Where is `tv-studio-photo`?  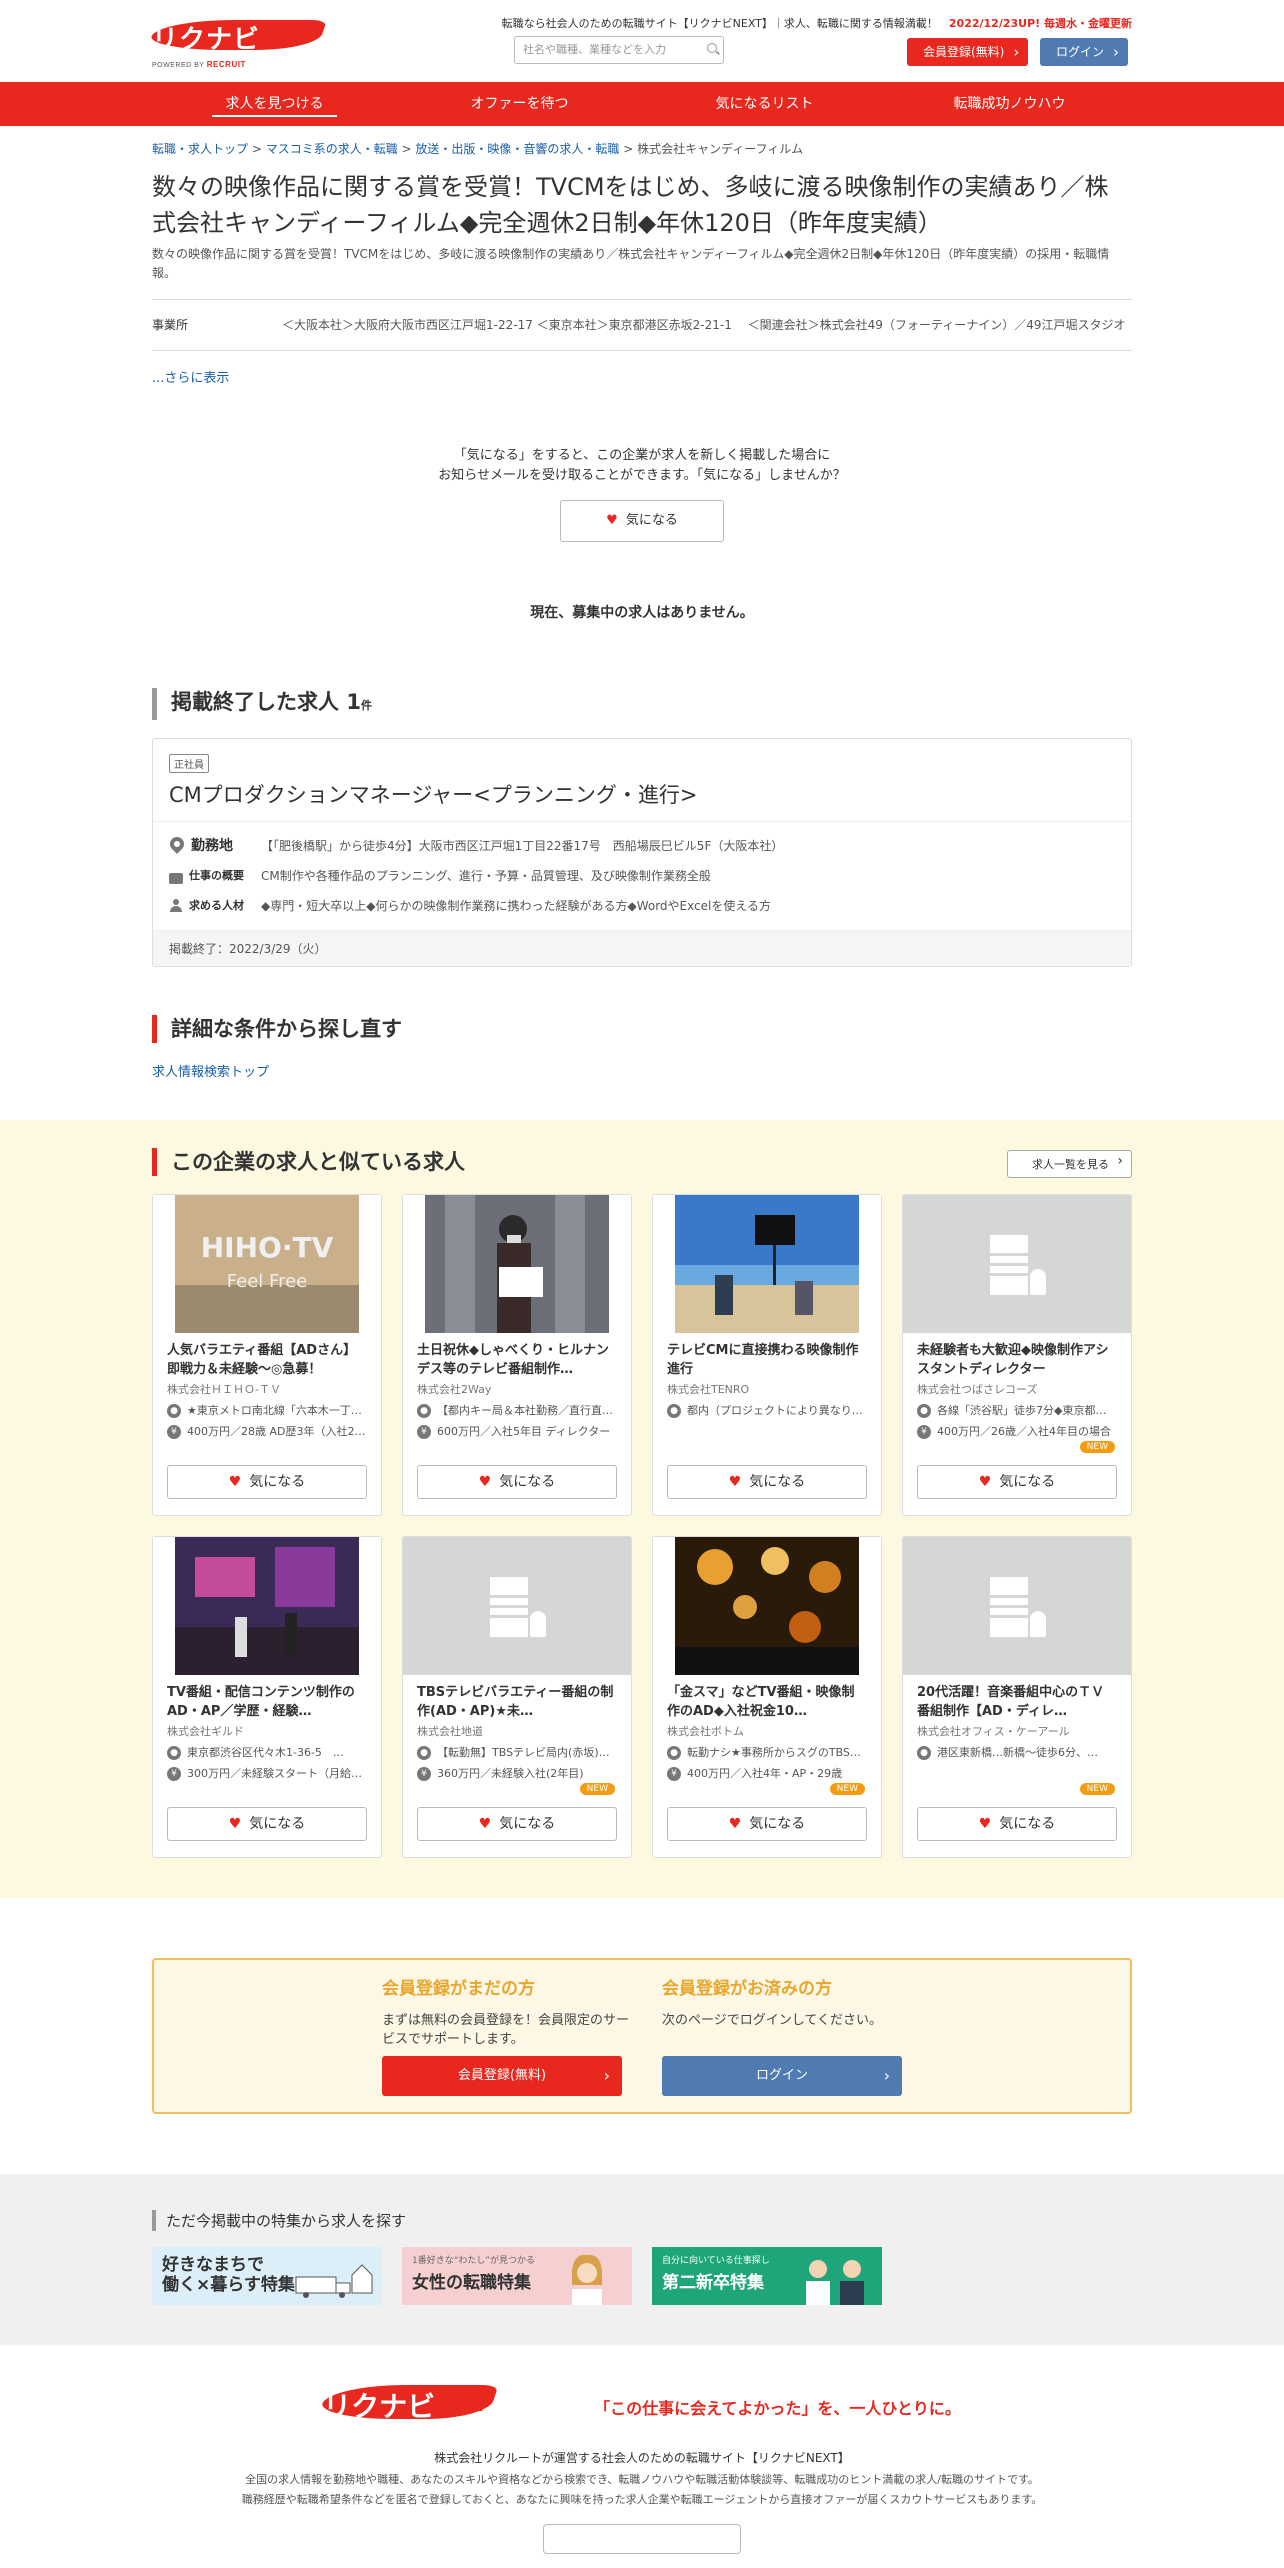 tv-studio-photo is located at coordinates (267, 1606).